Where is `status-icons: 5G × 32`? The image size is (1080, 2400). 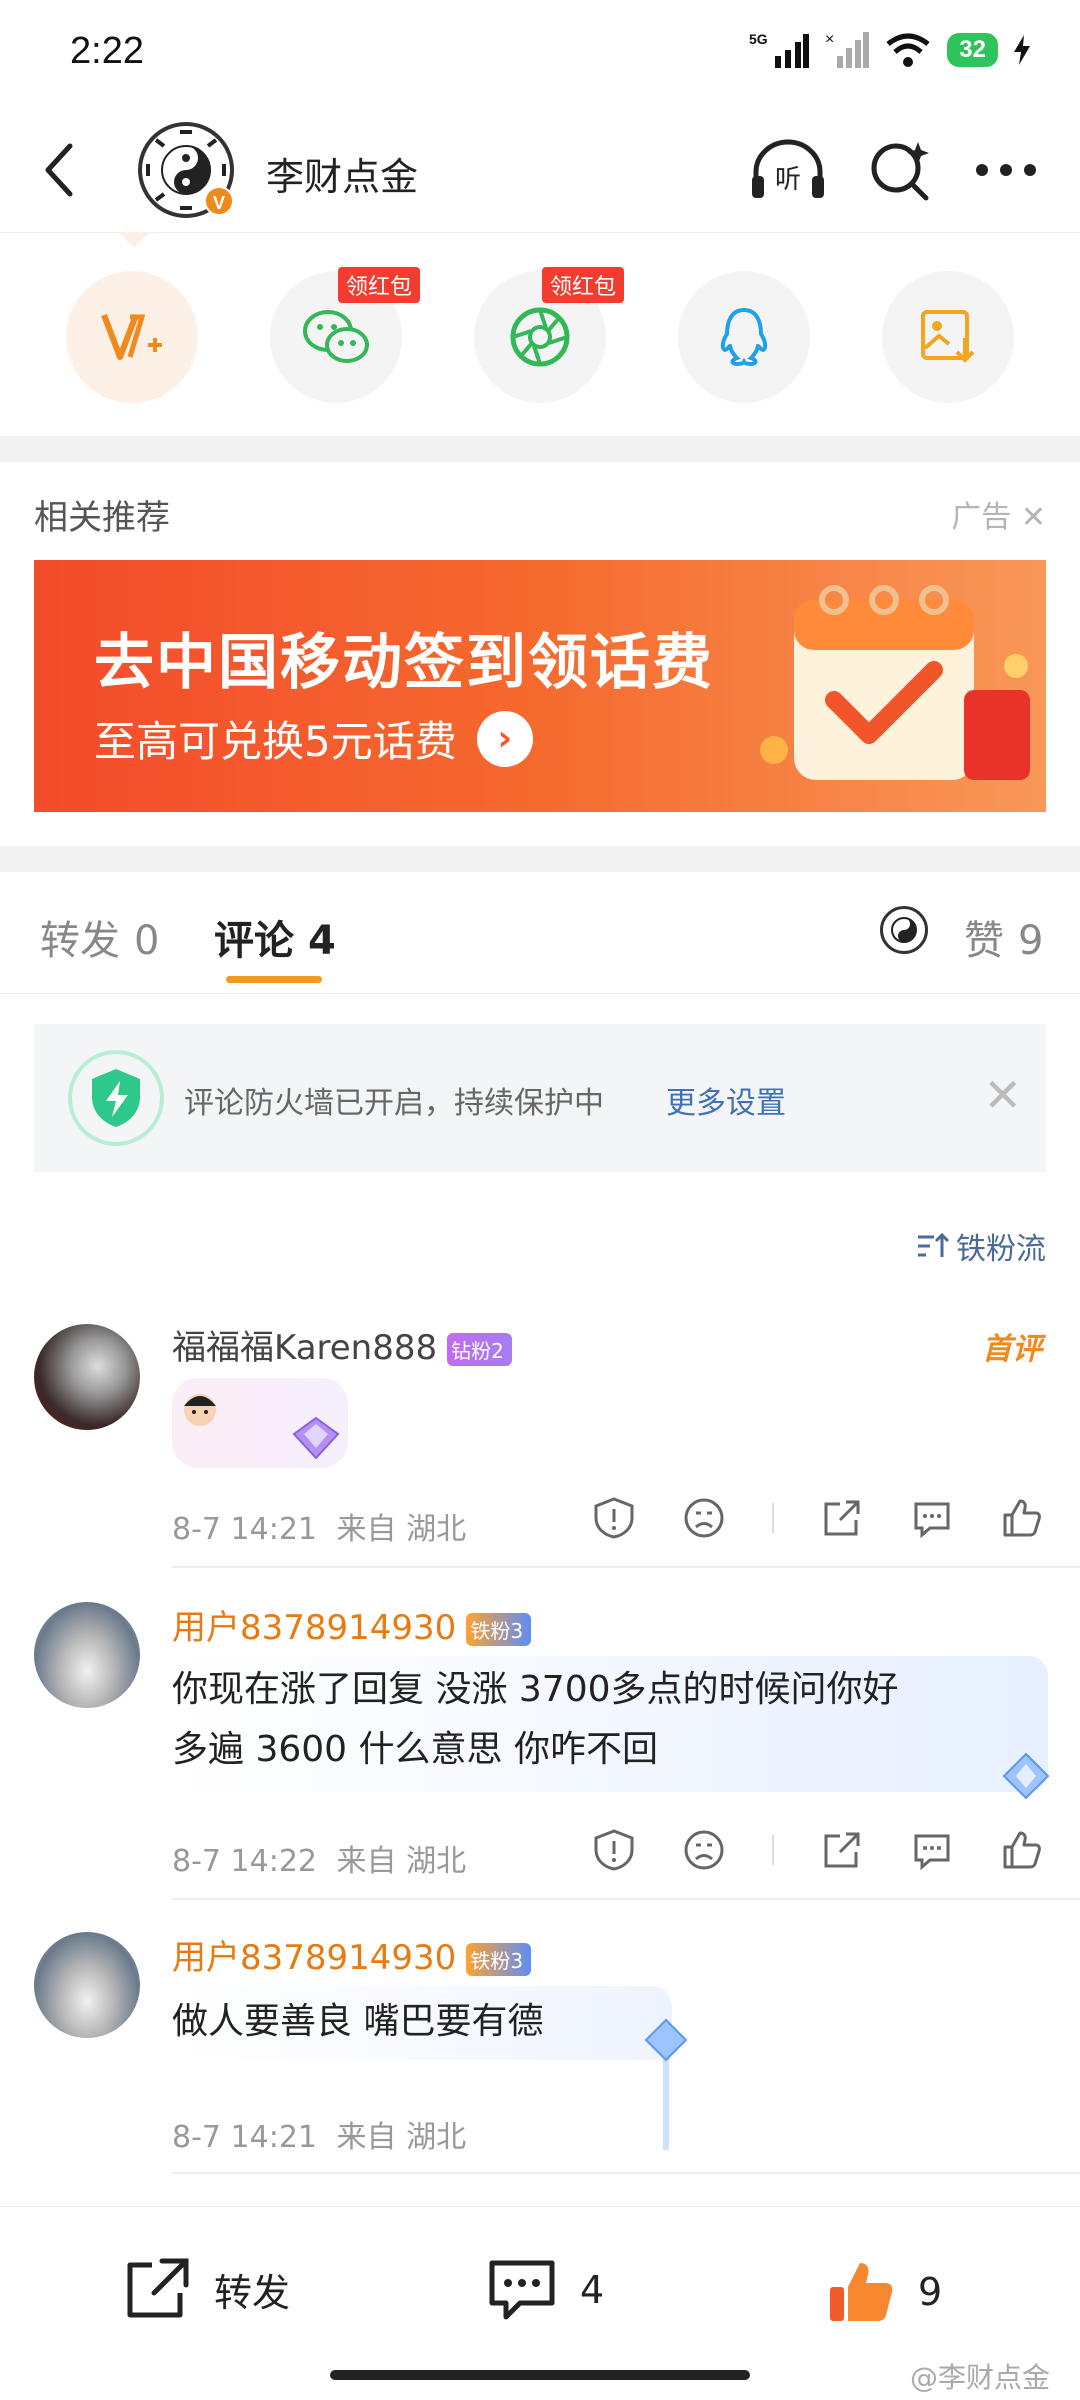
status-icons: 5G × 32 is located at coordinates (889, 50).